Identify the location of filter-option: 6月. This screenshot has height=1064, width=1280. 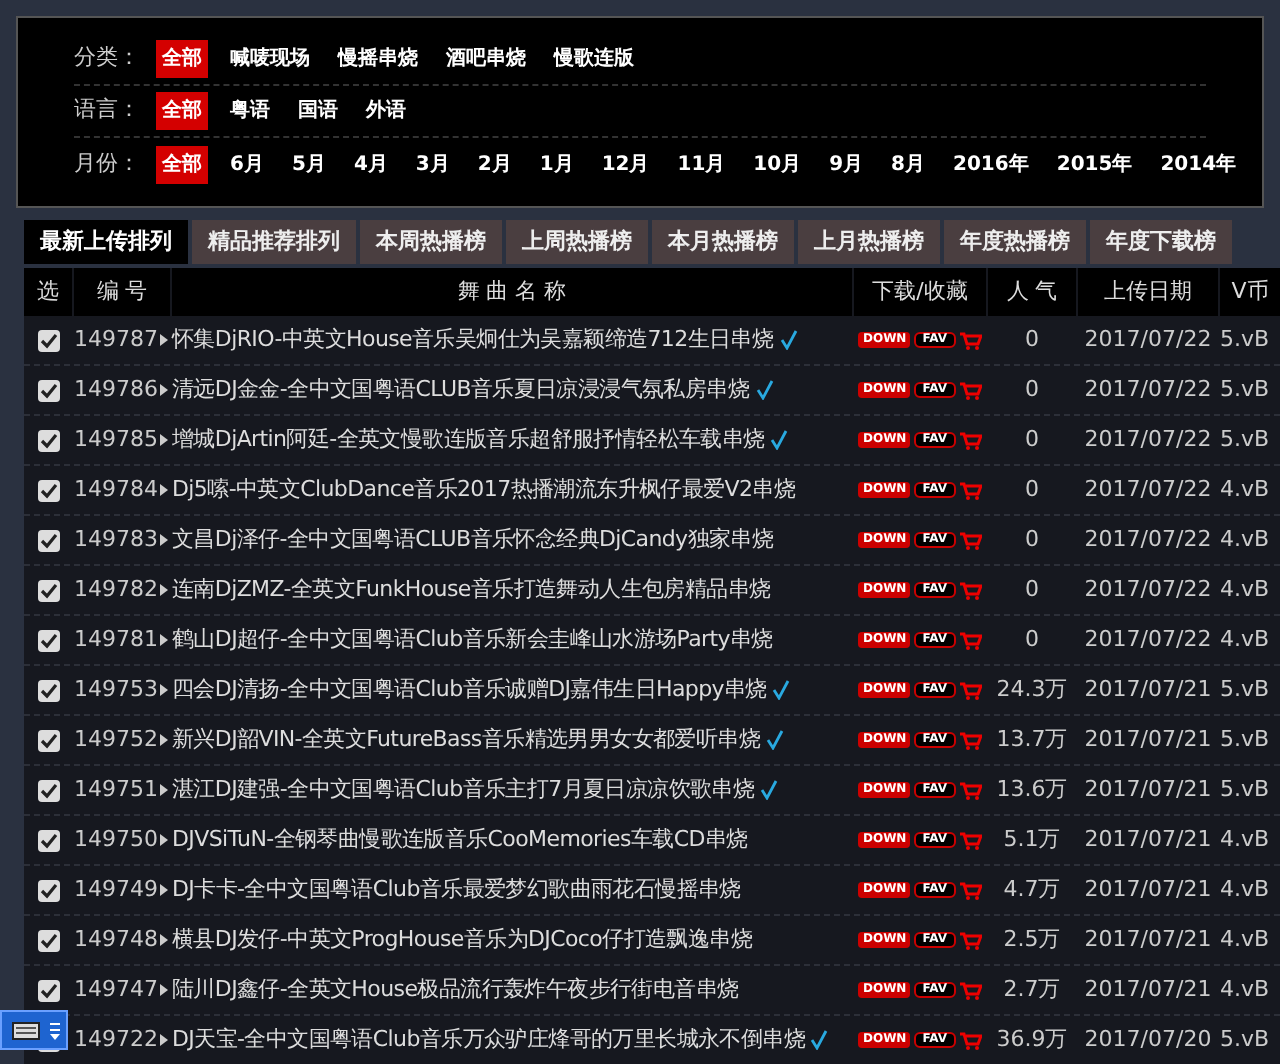
(247, 164).